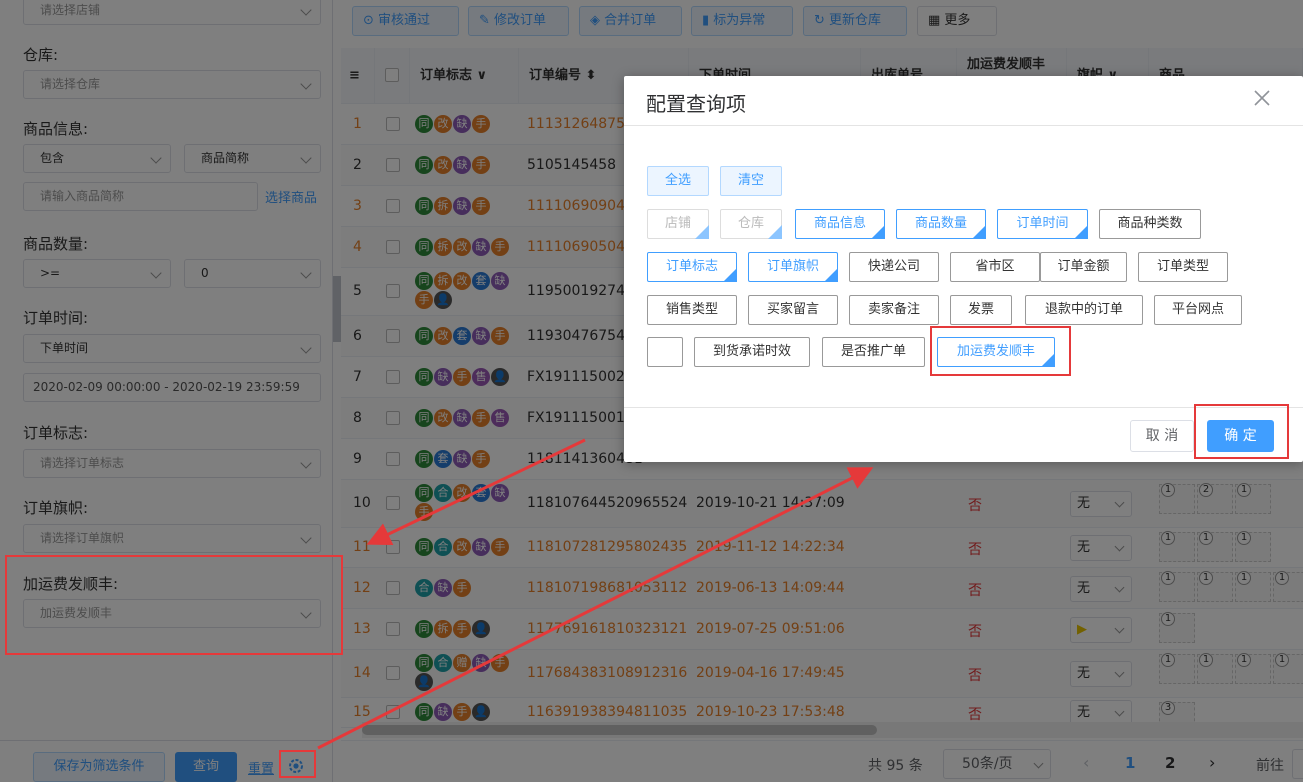 This screenshot has width=1303, height=782. I want to click on query-option-label: 到货承诺时效, so click(751, 351).